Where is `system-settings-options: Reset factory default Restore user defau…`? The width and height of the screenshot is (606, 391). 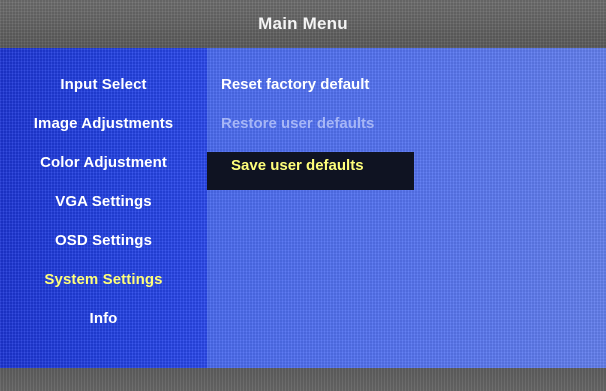 system-settings-options: Reset factory default Restore user defau… is located at coordinates (312, 131).